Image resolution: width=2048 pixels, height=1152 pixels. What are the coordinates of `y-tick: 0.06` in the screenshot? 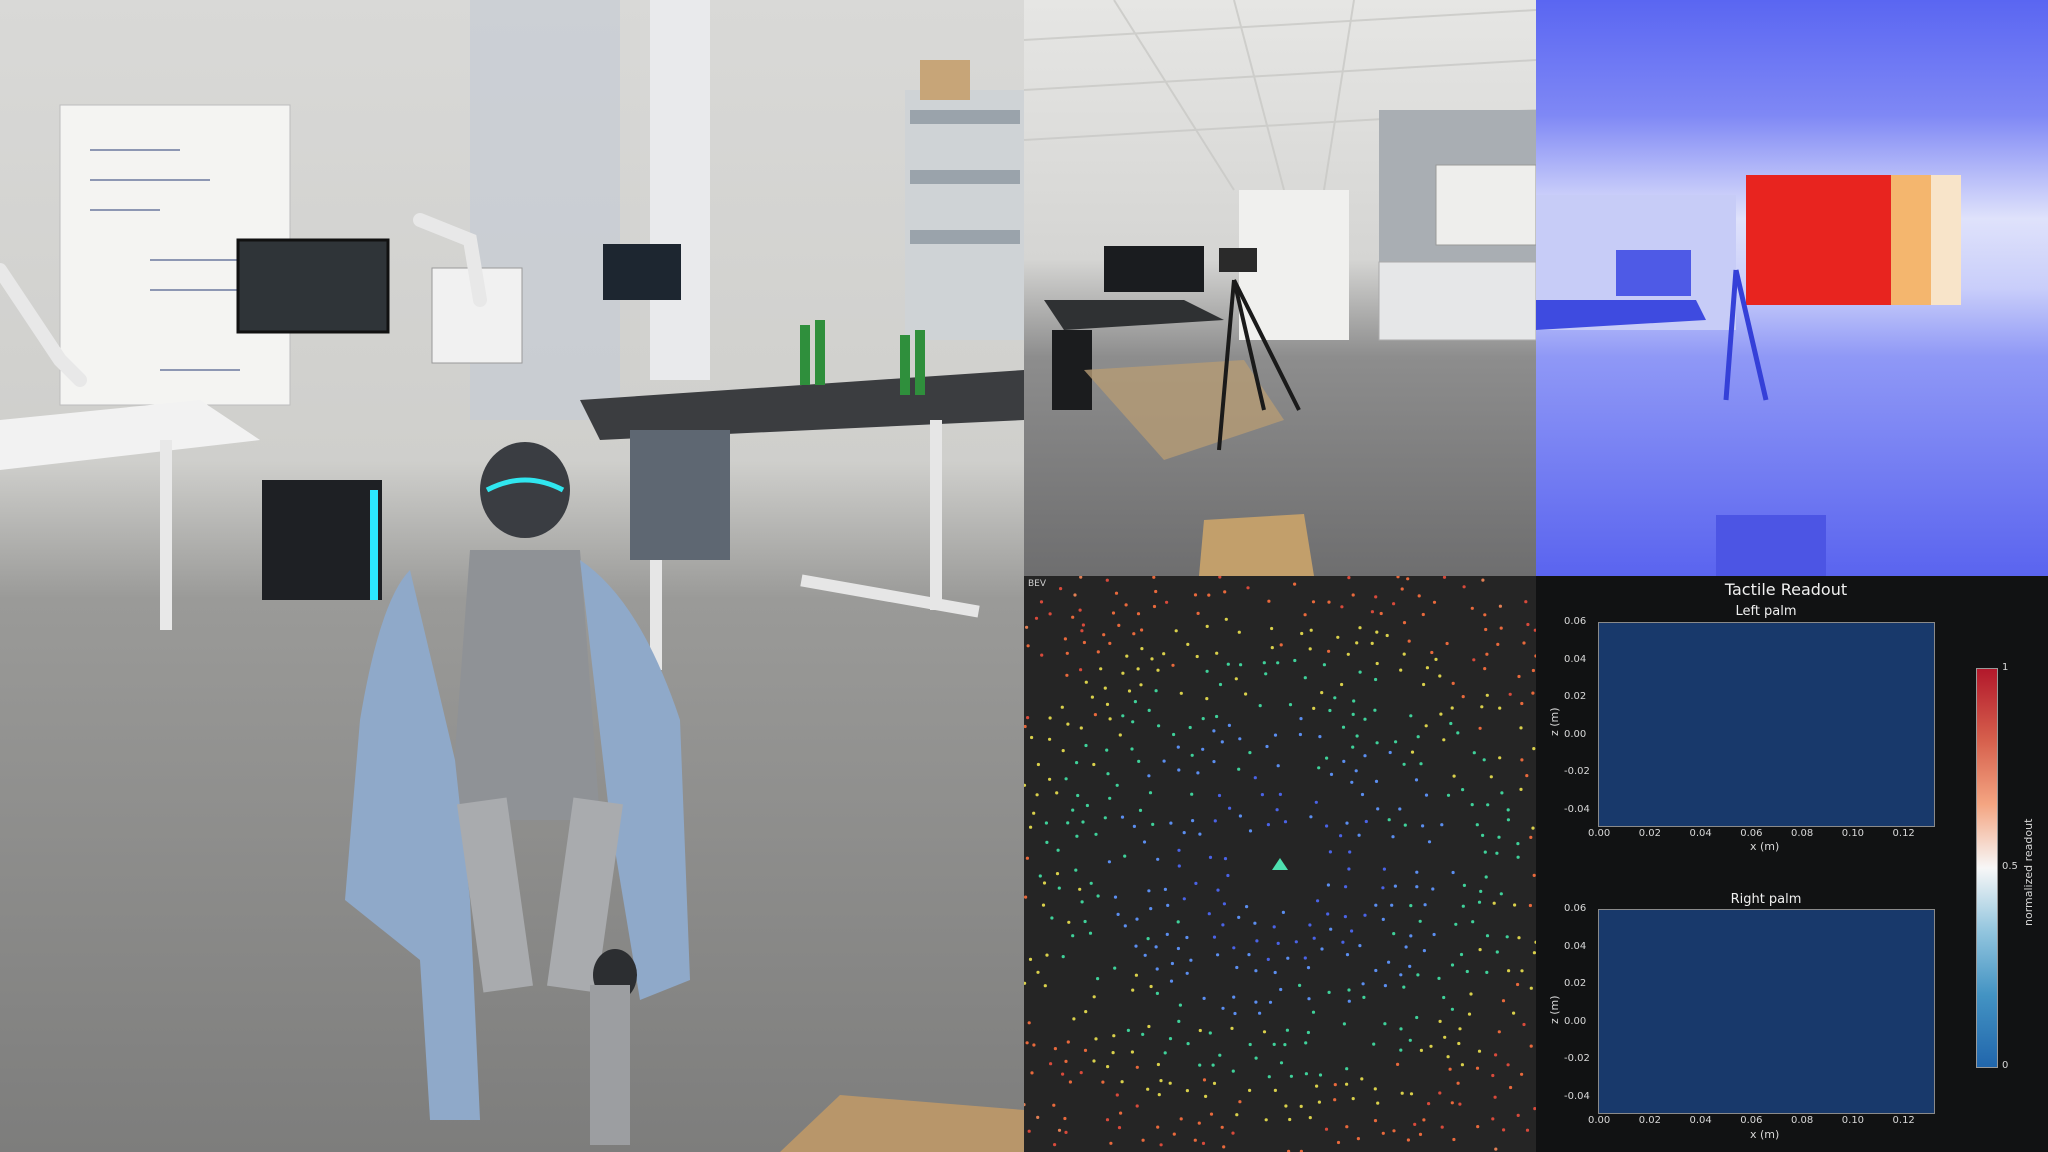 It's located at (1575, 908).